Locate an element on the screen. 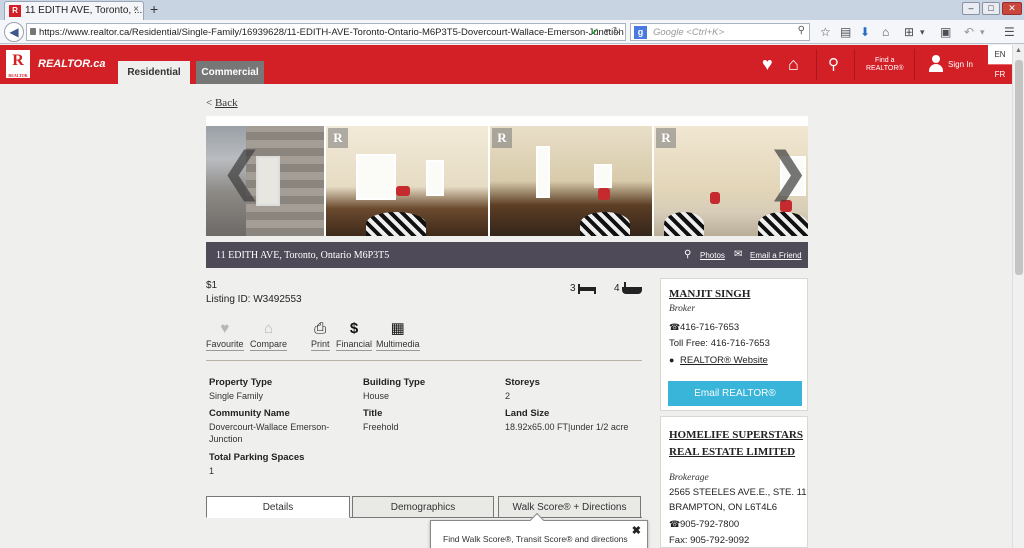 This screenshot has width=1024, height=548. tab-details: Details is located at coordinates (278, 507).